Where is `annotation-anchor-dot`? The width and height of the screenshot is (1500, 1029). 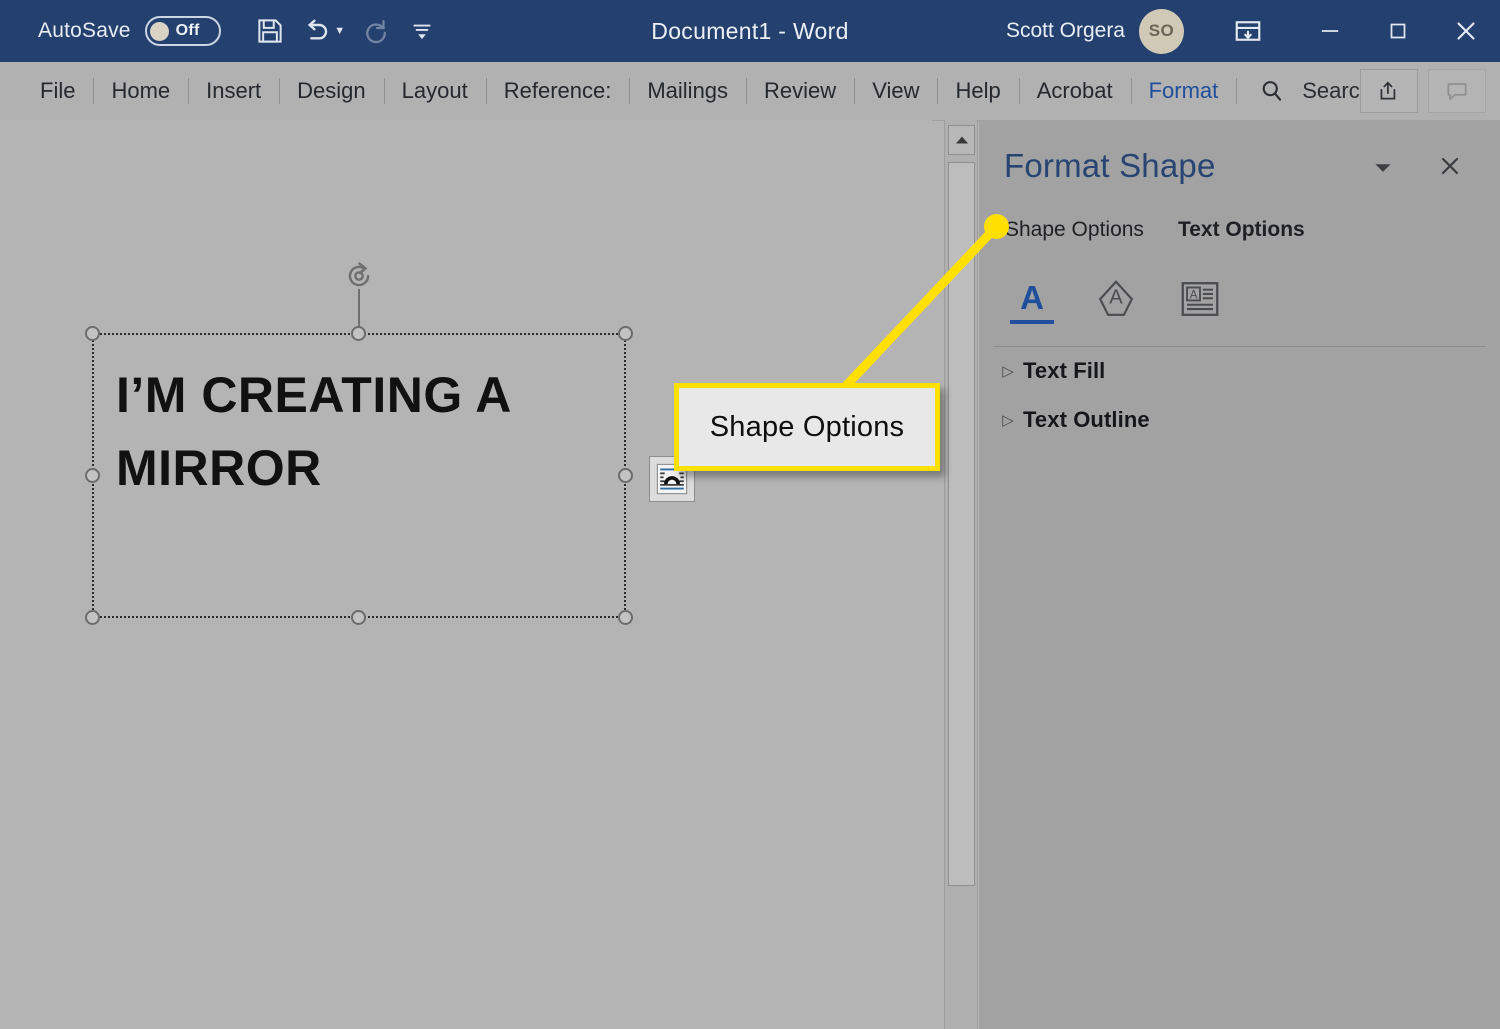
annotation-anchor-dot is located at coordinates (996, 226).